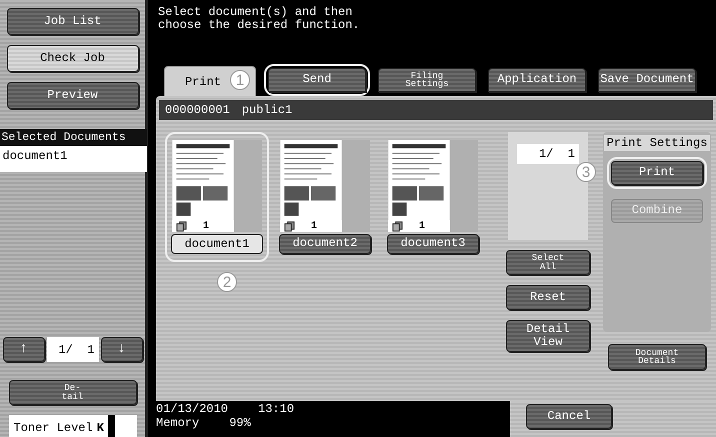  I want to click on time: 13:10, so click(276, 410).